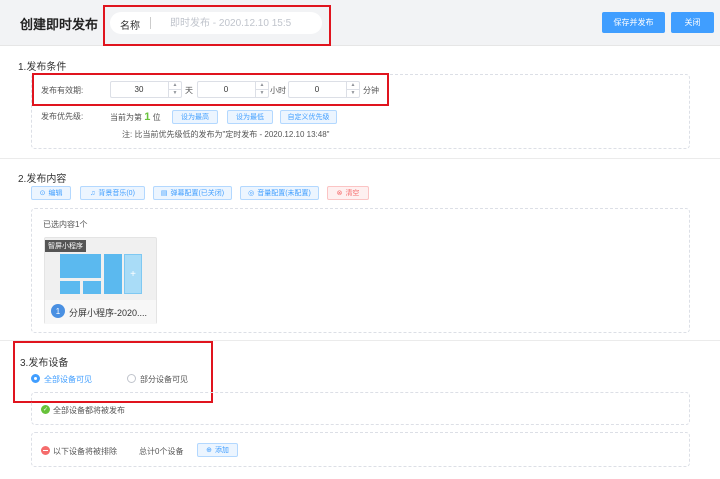 This screenshot has width=720, height=479. I want to click on headphones-icon: ♫, so click(93, 193).